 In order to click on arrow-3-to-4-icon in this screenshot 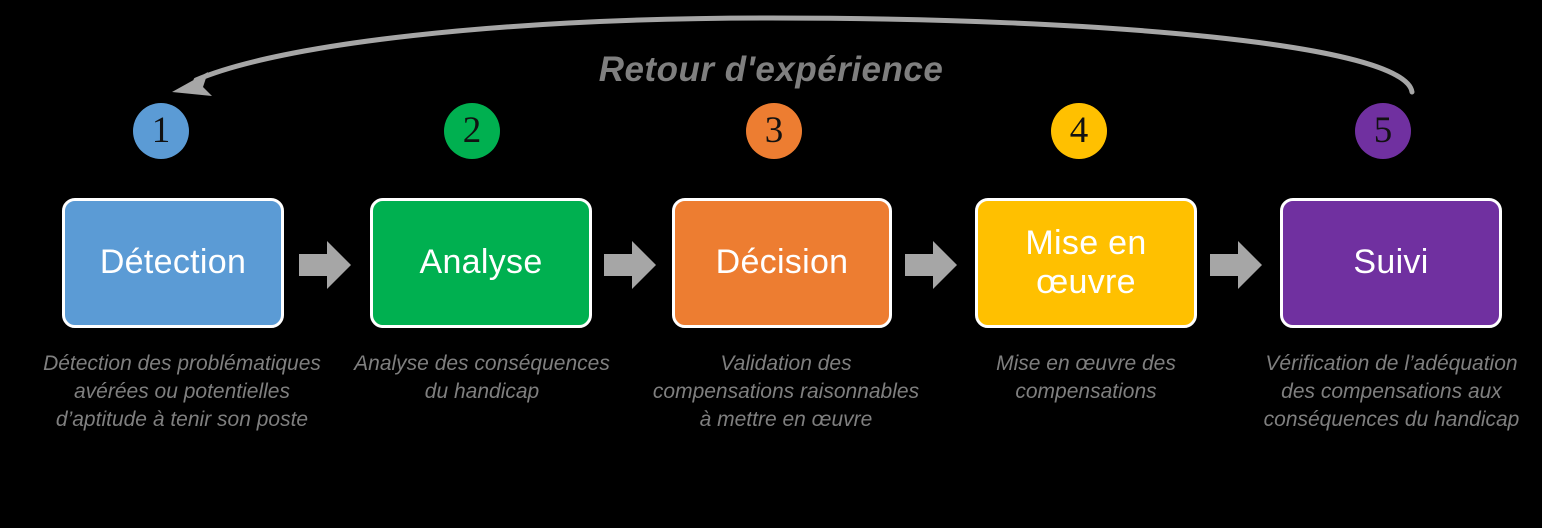, I will do `click(931, 265)`.